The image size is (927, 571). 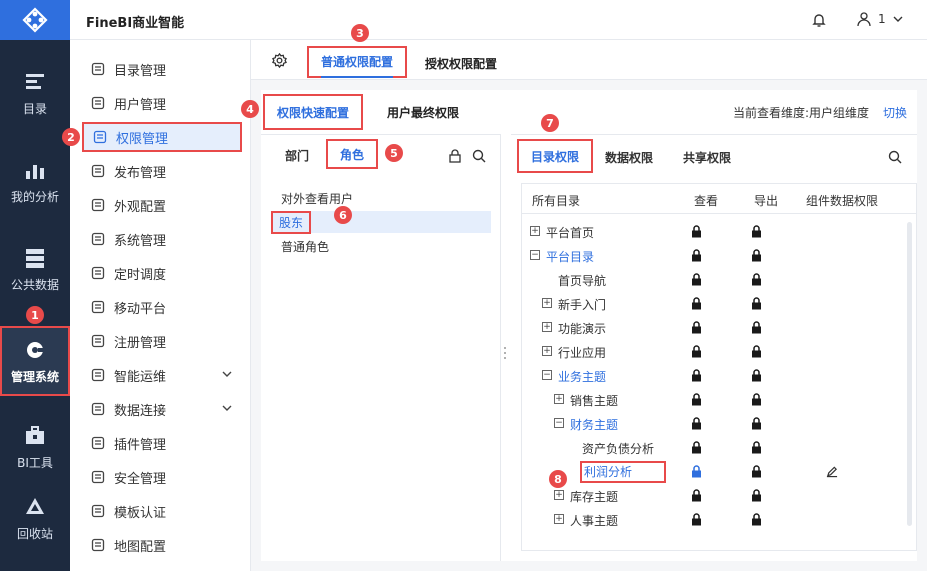 What do you see at coordinates (819, 20) in the screenshot?
I see `bell-icon` at bounding box center [819, 20].